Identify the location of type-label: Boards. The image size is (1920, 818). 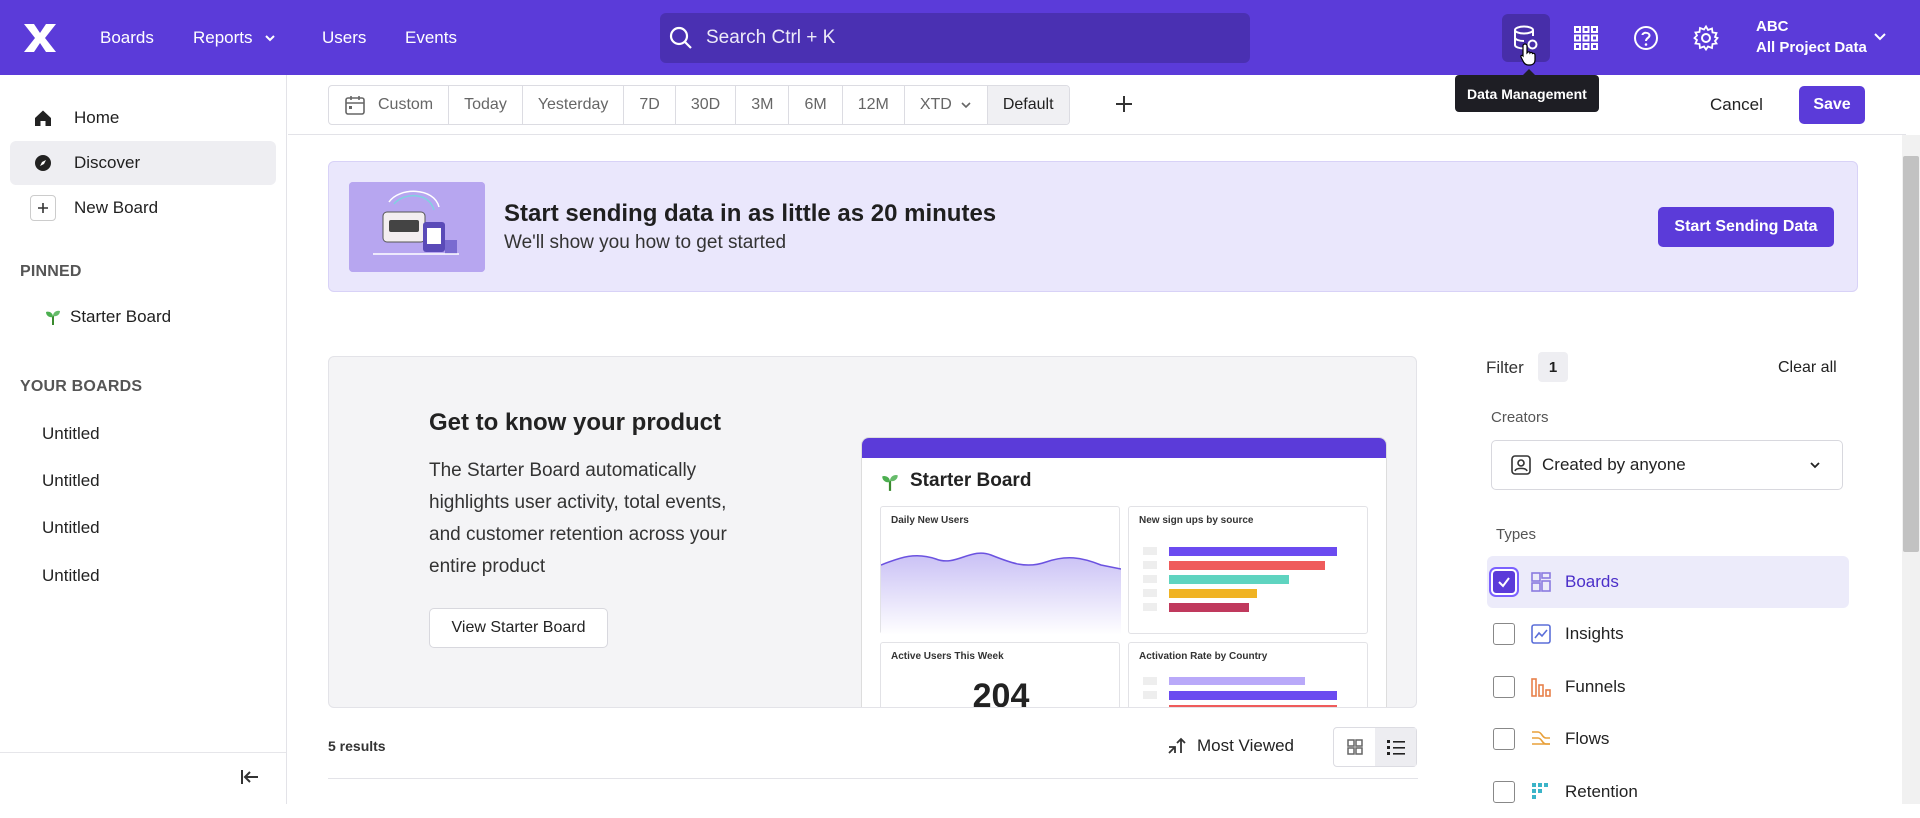
(1592, 581).